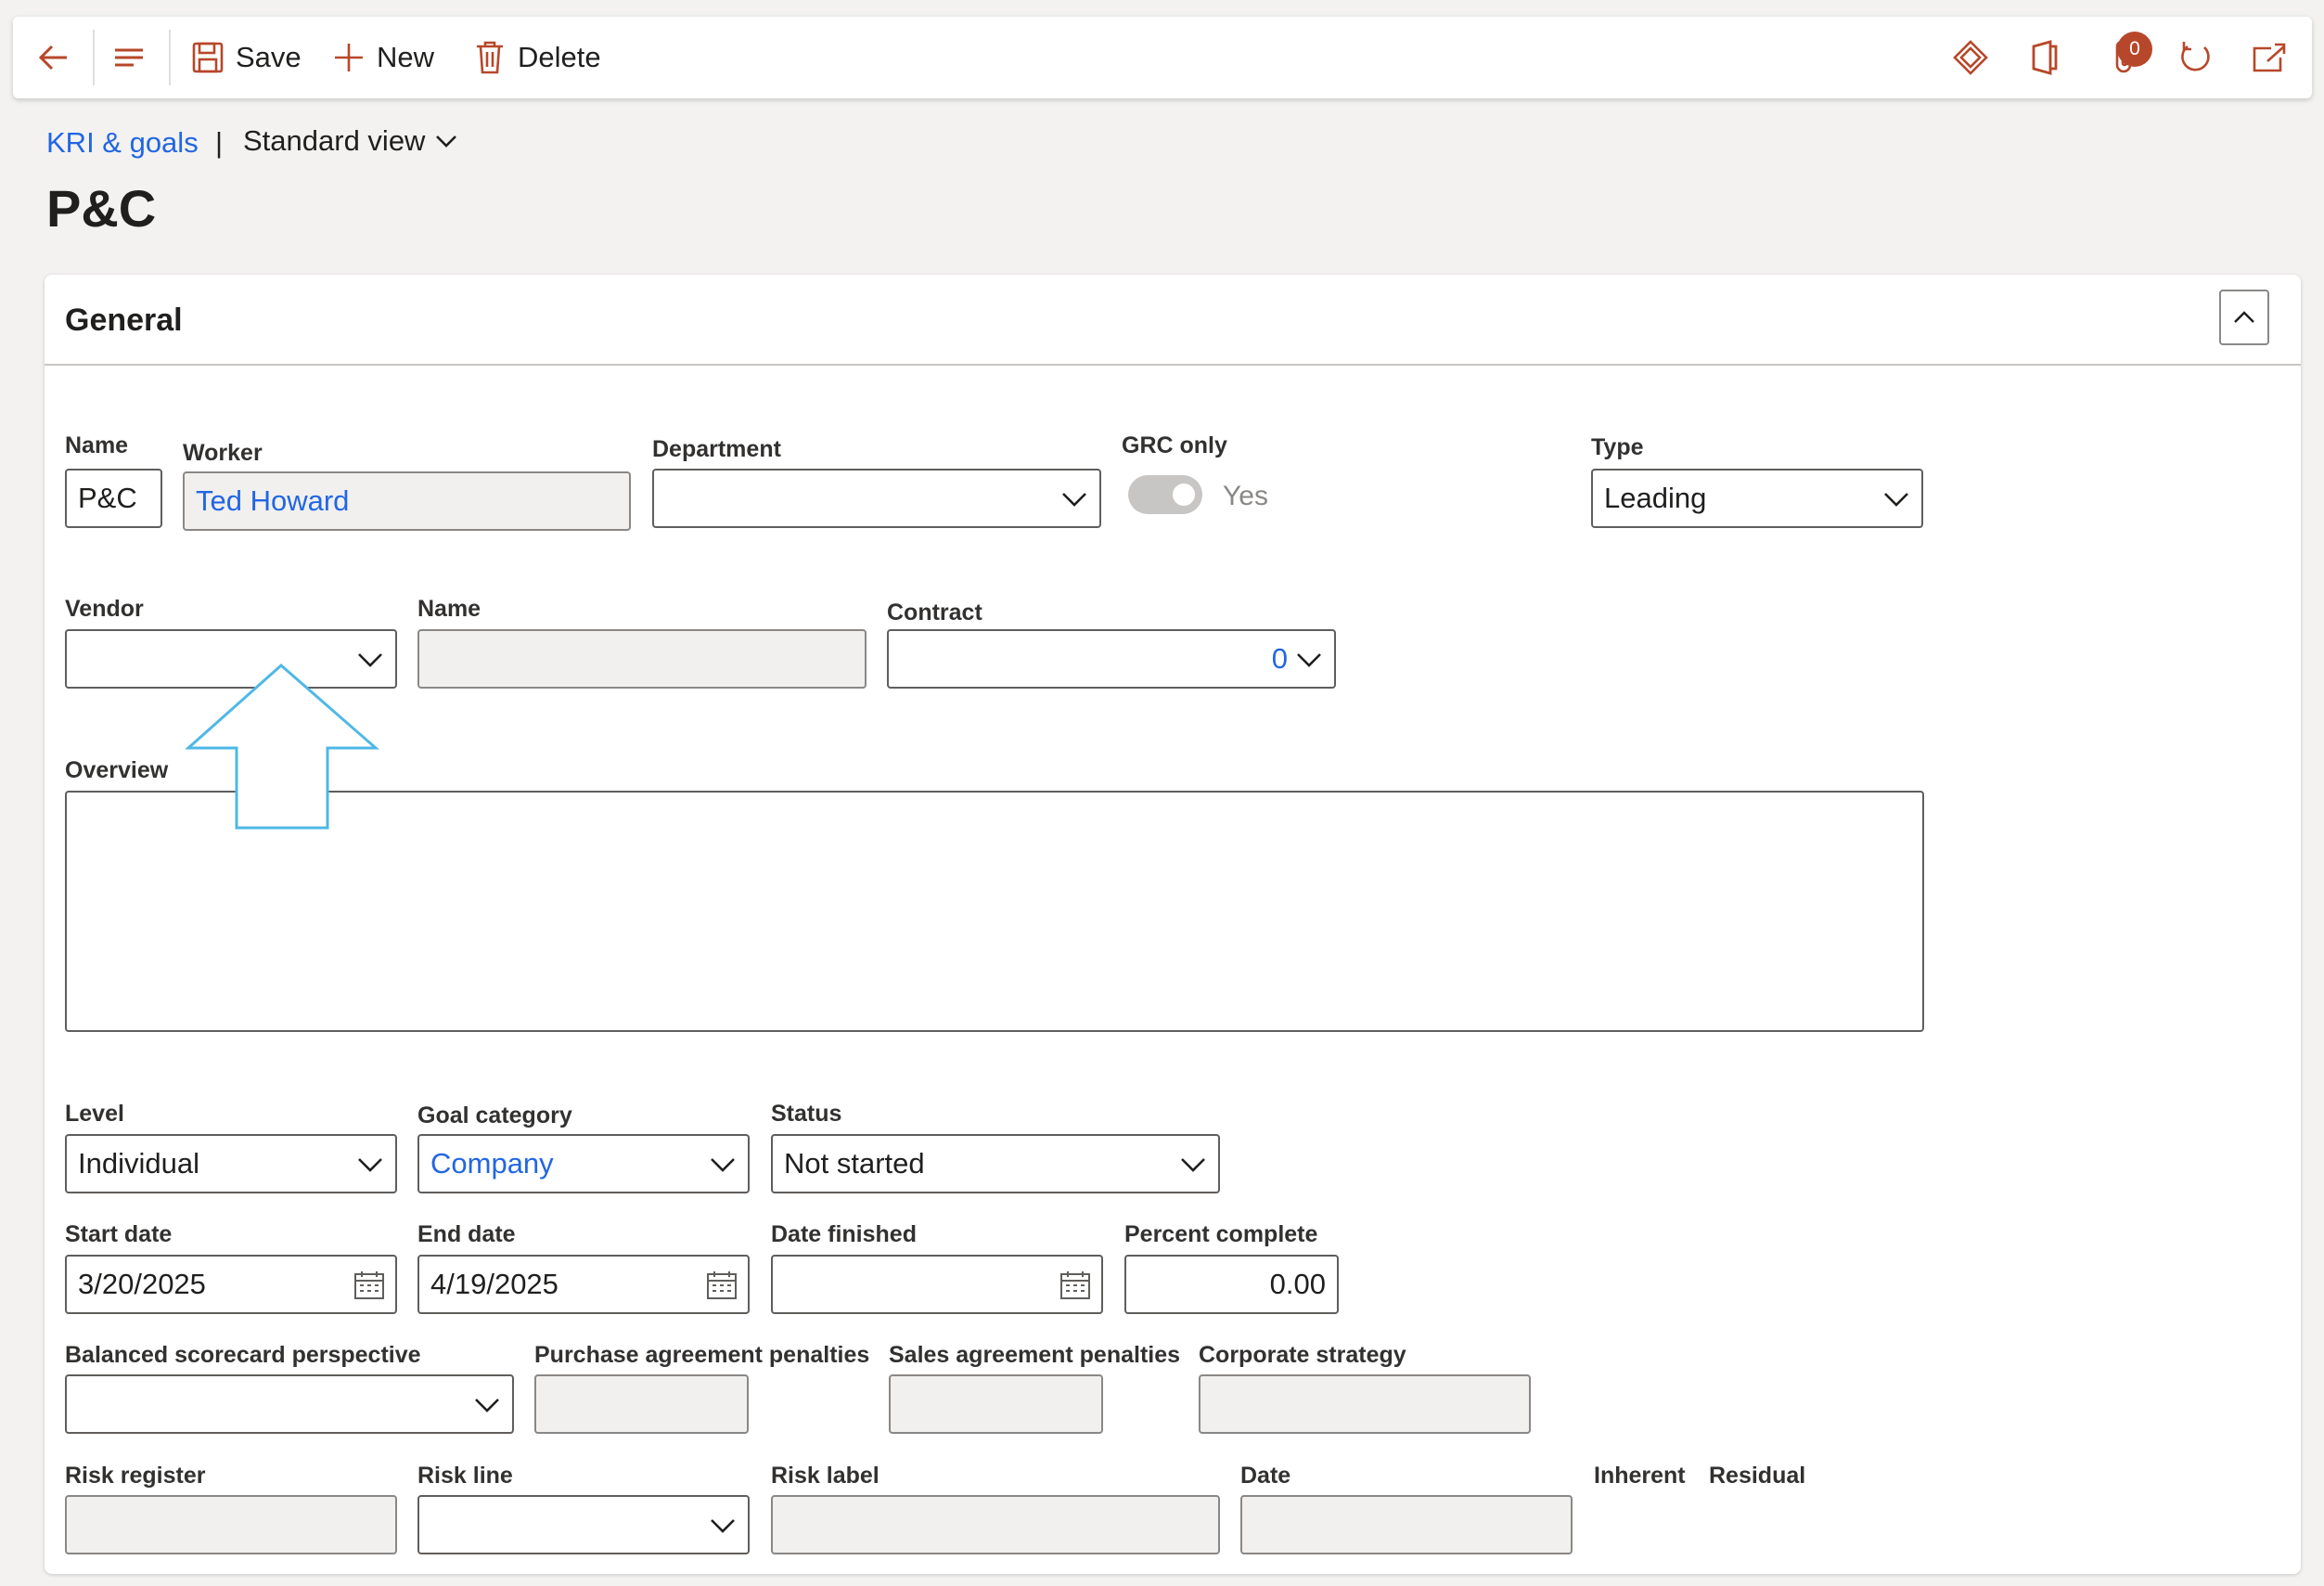 Image resolution: width=2324 pixels, height=1586 pixels. I want to click on power-apps-button, so click(1970, 57).